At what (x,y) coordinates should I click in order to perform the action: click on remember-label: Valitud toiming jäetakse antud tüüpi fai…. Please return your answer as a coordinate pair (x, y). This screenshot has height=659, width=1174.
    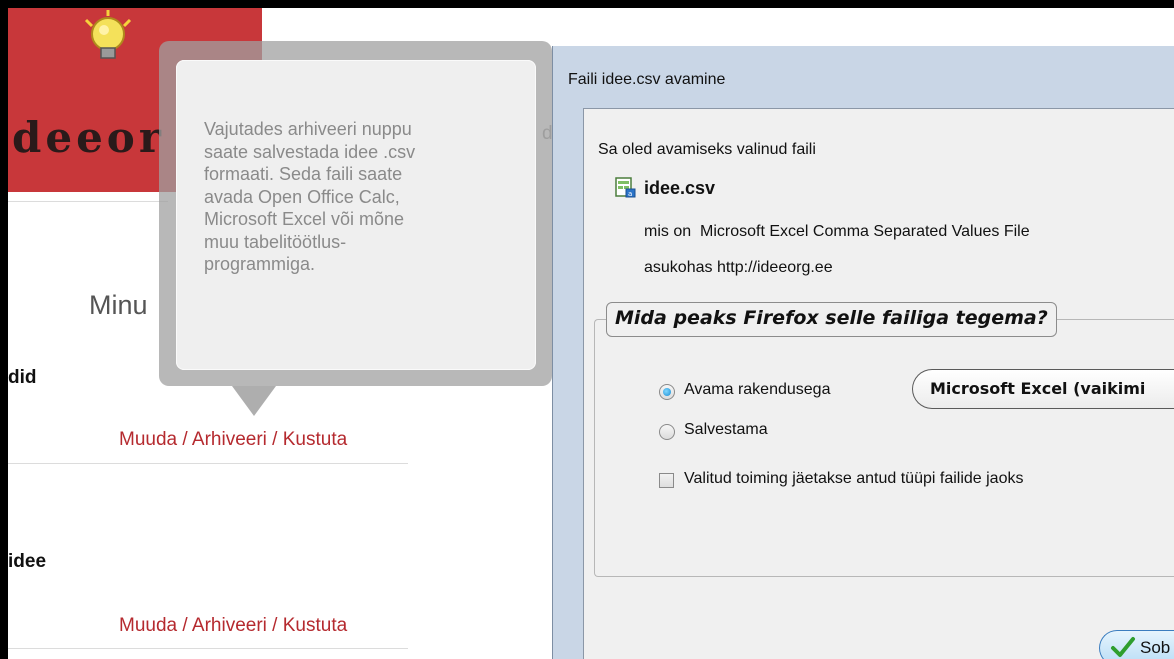
    Looking at the image, I should click on (853, 479).